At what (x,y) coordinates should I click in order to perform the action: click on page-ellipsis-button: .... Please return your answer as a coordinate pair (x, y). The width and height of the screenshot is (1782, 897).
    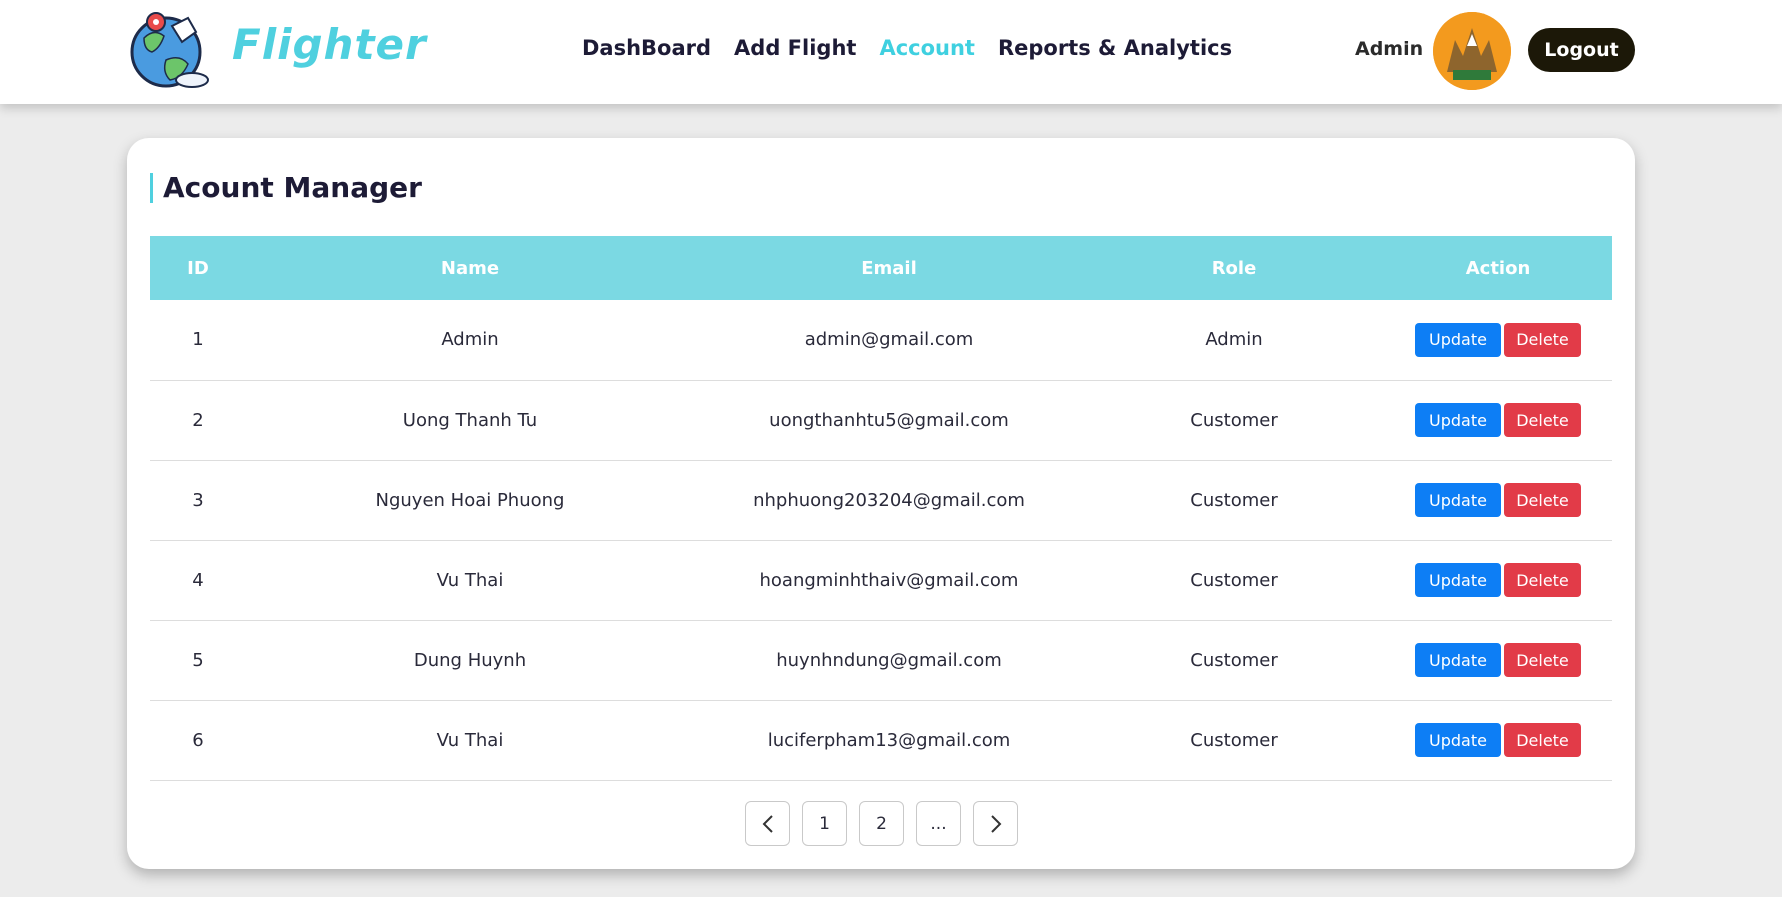
    Looking at the image, I should click on (938, 823).